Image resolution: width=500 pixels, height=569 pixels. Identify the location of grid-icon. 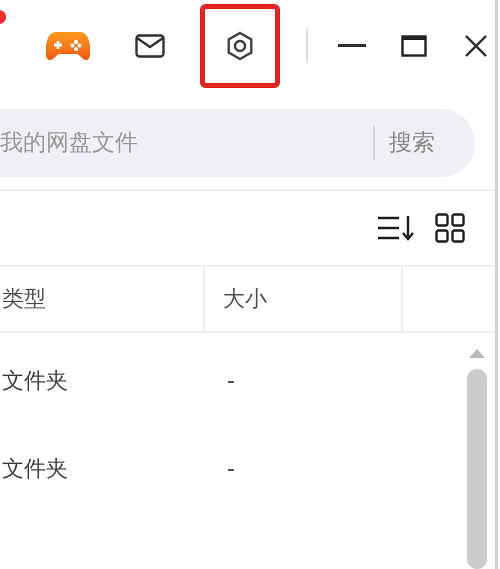
(450, 227).